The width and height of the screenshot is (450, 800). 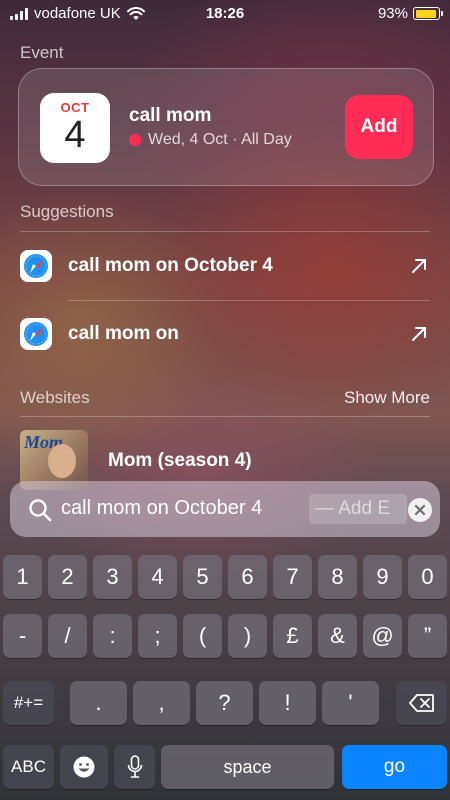 I want to click on key-pound: £, so click(x=292, y=636).